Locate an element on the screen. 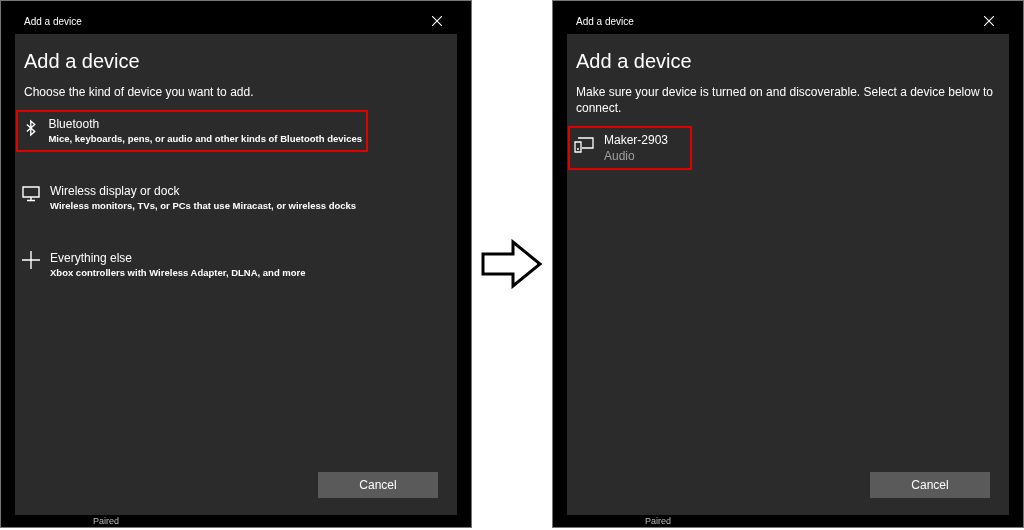 The image size is (1024, 530). item-description: Wireless monitors, TVs, or PCs that use Miracast, or wireless docks is located at coordinates (203, 206).